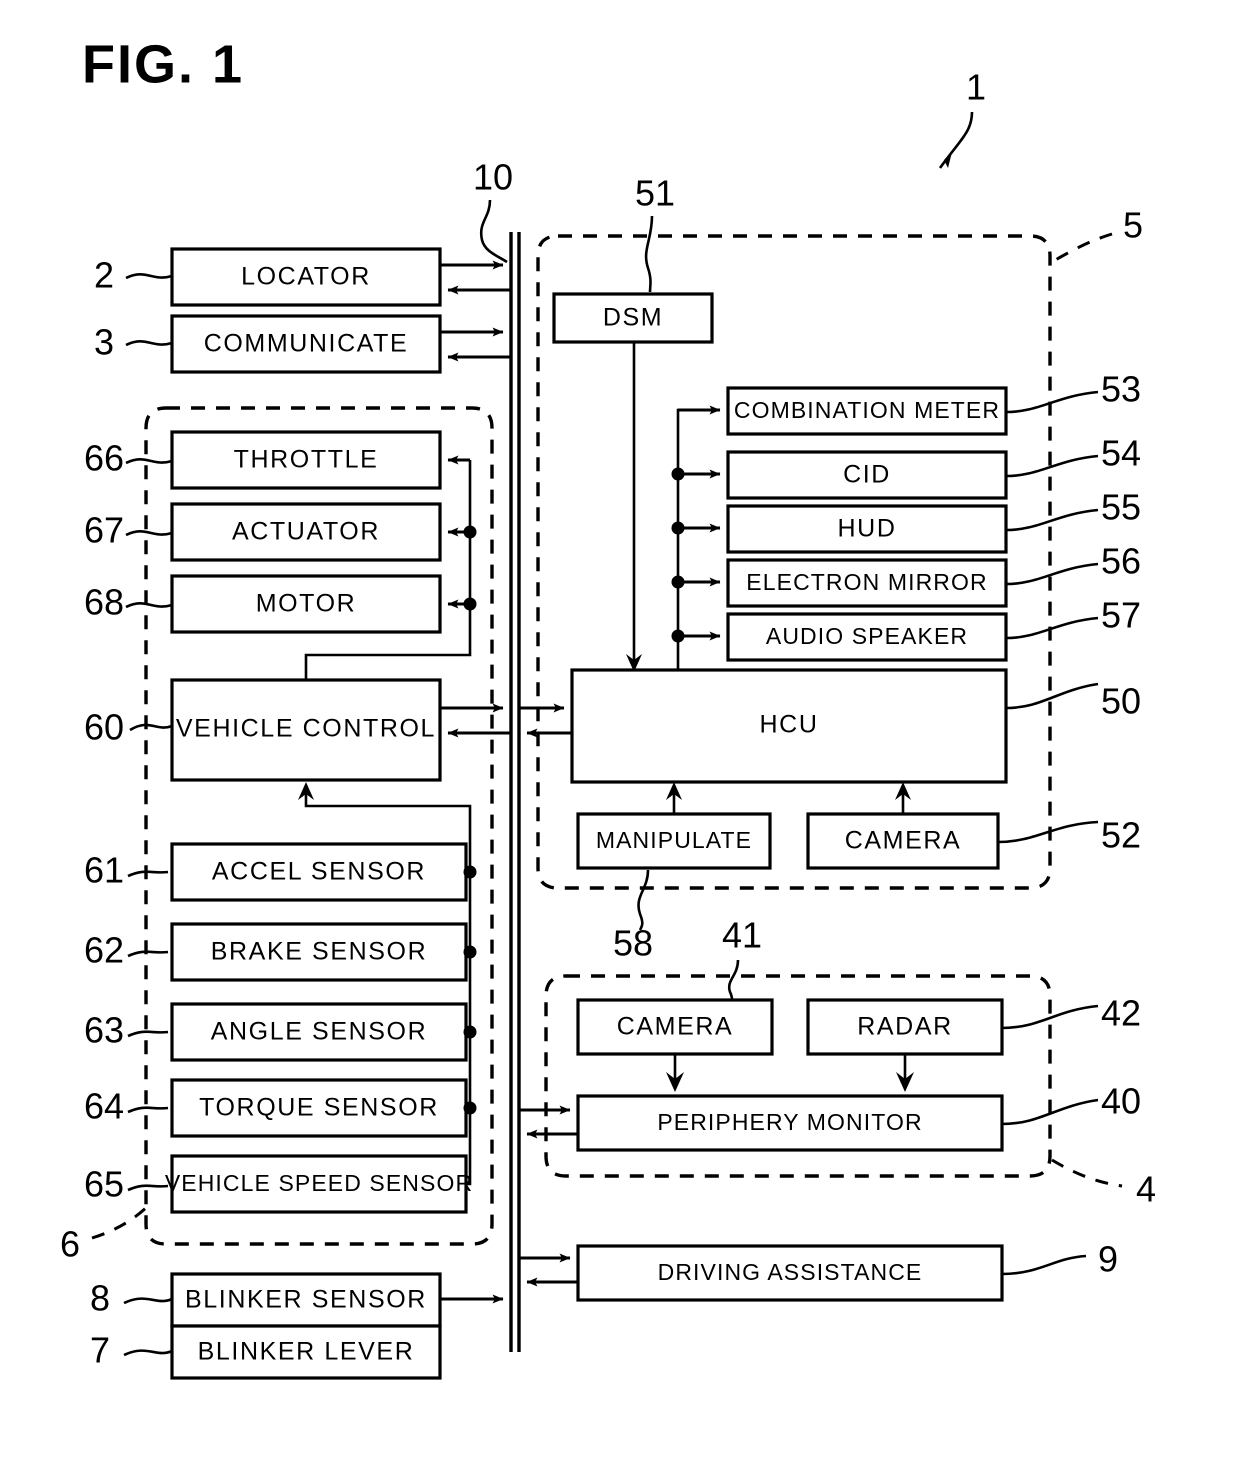 Image resolution: width=1240 pixels, height=1470 pixels. Describe the element at coordinates (1121, 1101) in the screenshot. I see `ref-40: 40` at that location.